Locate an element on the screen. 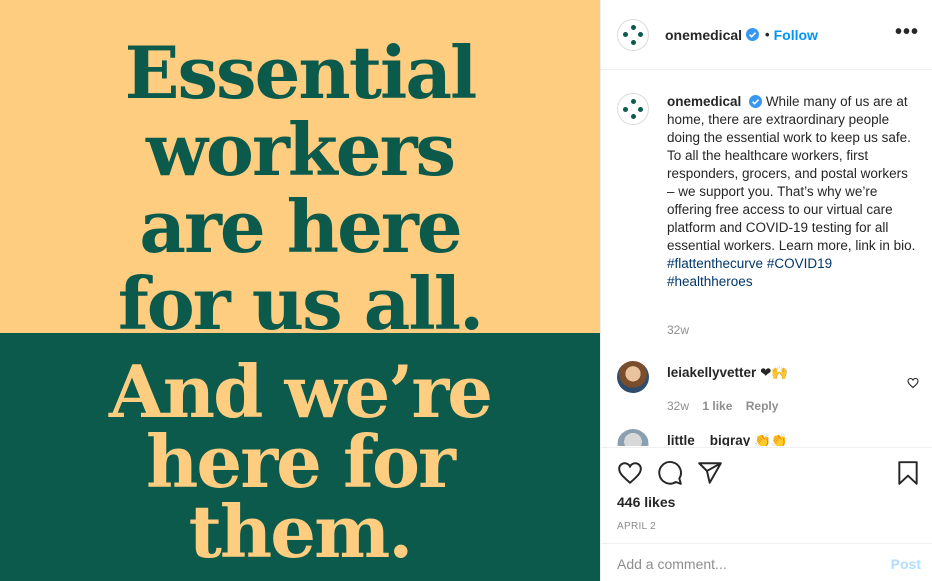 The width and height of the screenshot is (932, 581). headline-line: are here is located at coordinates (300, 226).